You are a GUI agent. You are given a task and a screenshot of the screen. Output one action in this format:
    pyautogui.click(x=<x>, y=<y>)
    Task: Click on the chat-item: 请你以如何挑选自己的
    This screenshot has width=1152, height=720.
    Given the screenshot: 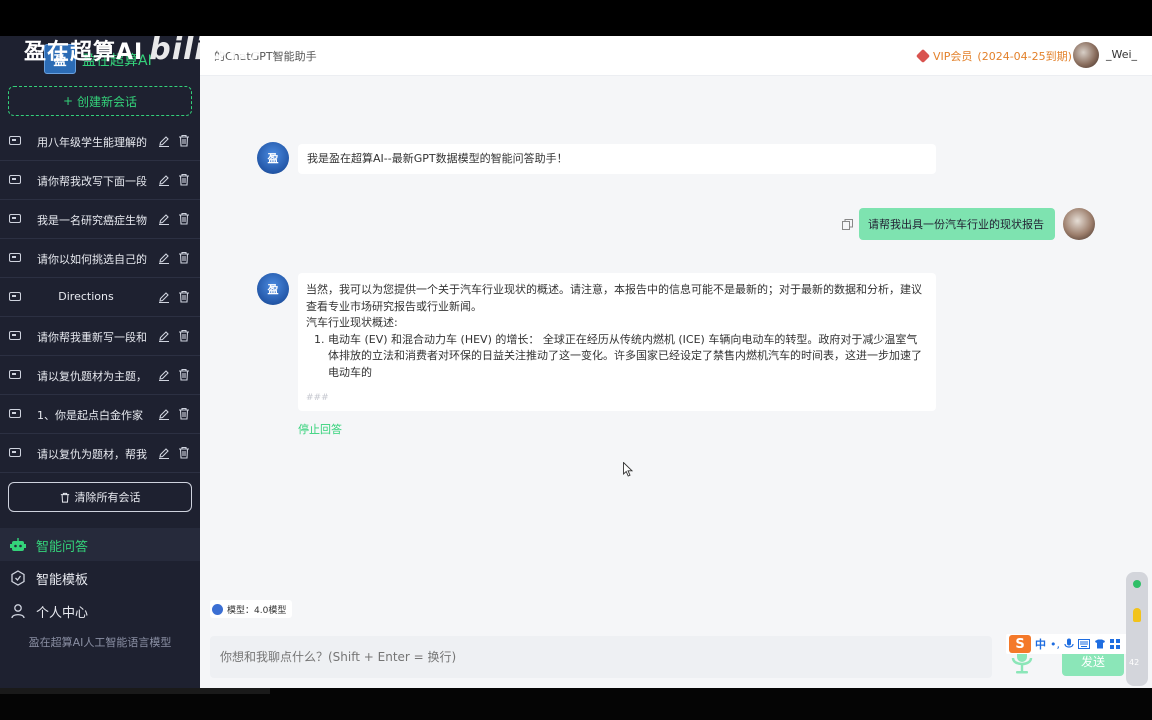 What is the action you would take?
    pyautogui.click(x=100, y=258)
    